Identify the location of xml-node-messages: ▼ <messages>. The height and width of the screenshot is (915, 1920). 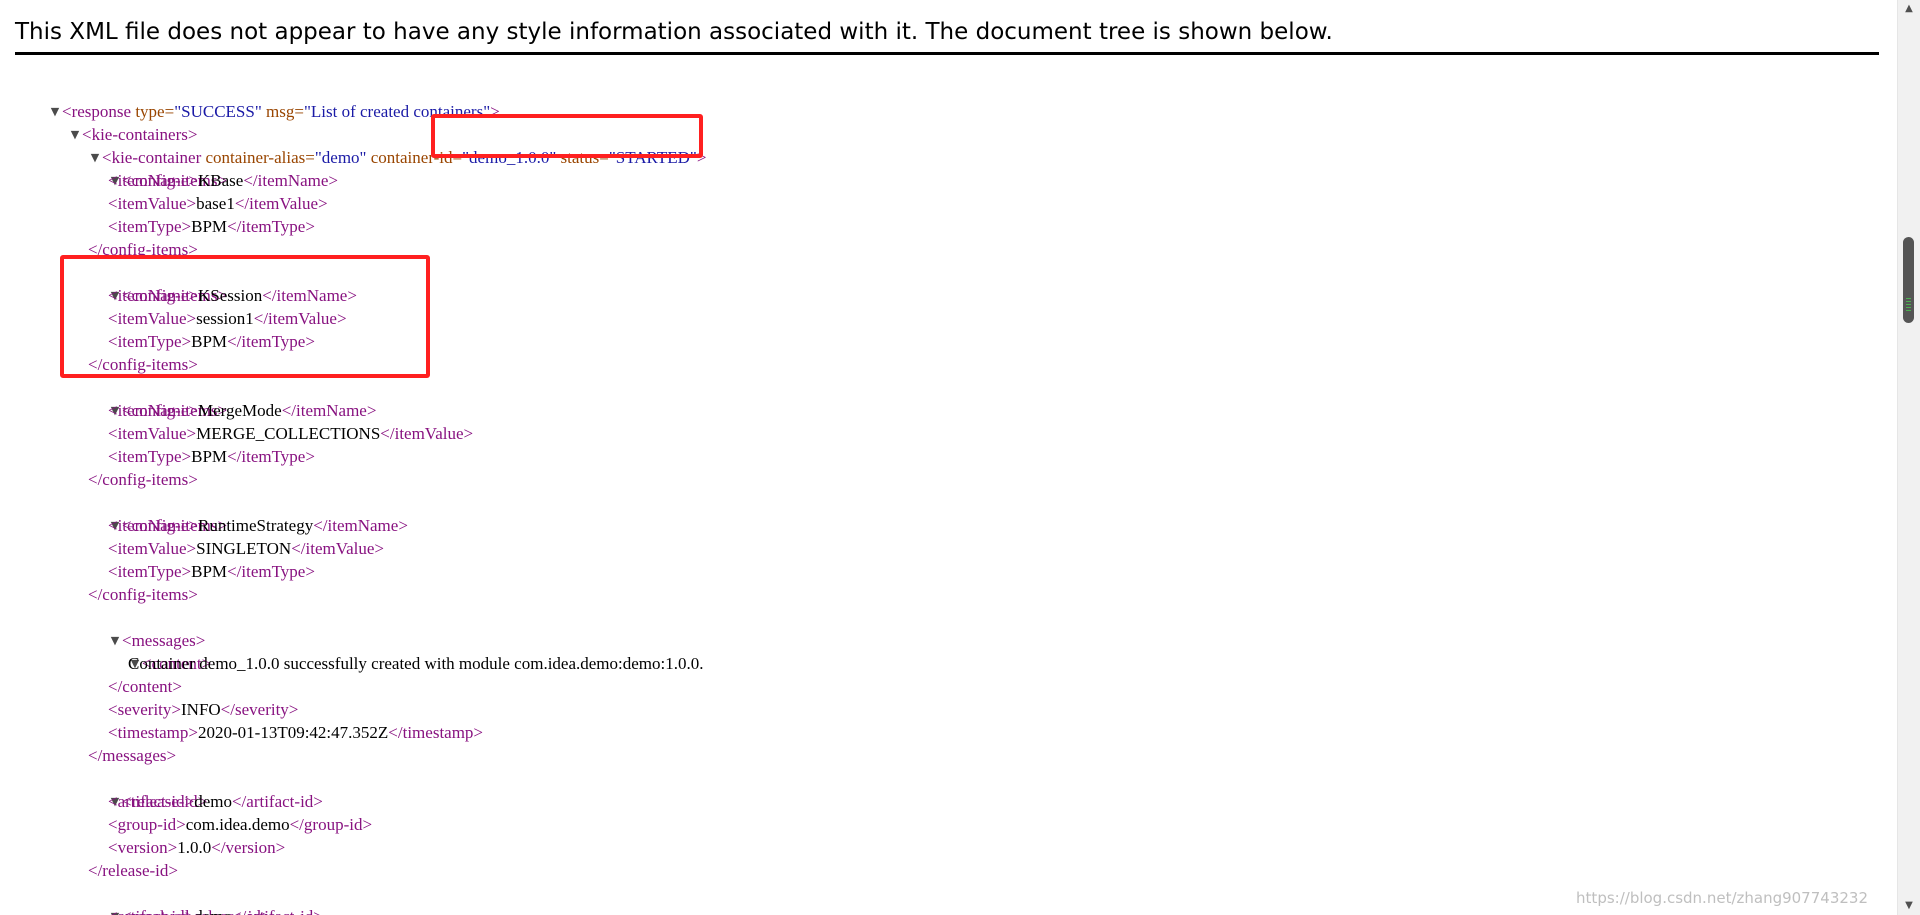
(140, 628).